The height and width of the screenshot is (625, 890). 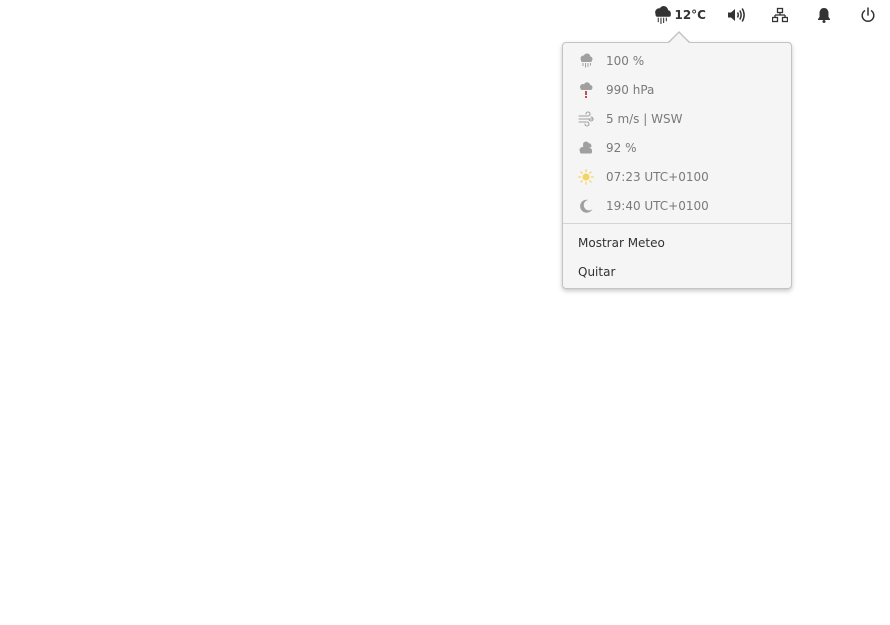 I want to click on sunrise-row: 07:23 UTC+0100, so click(x=677, y=176).